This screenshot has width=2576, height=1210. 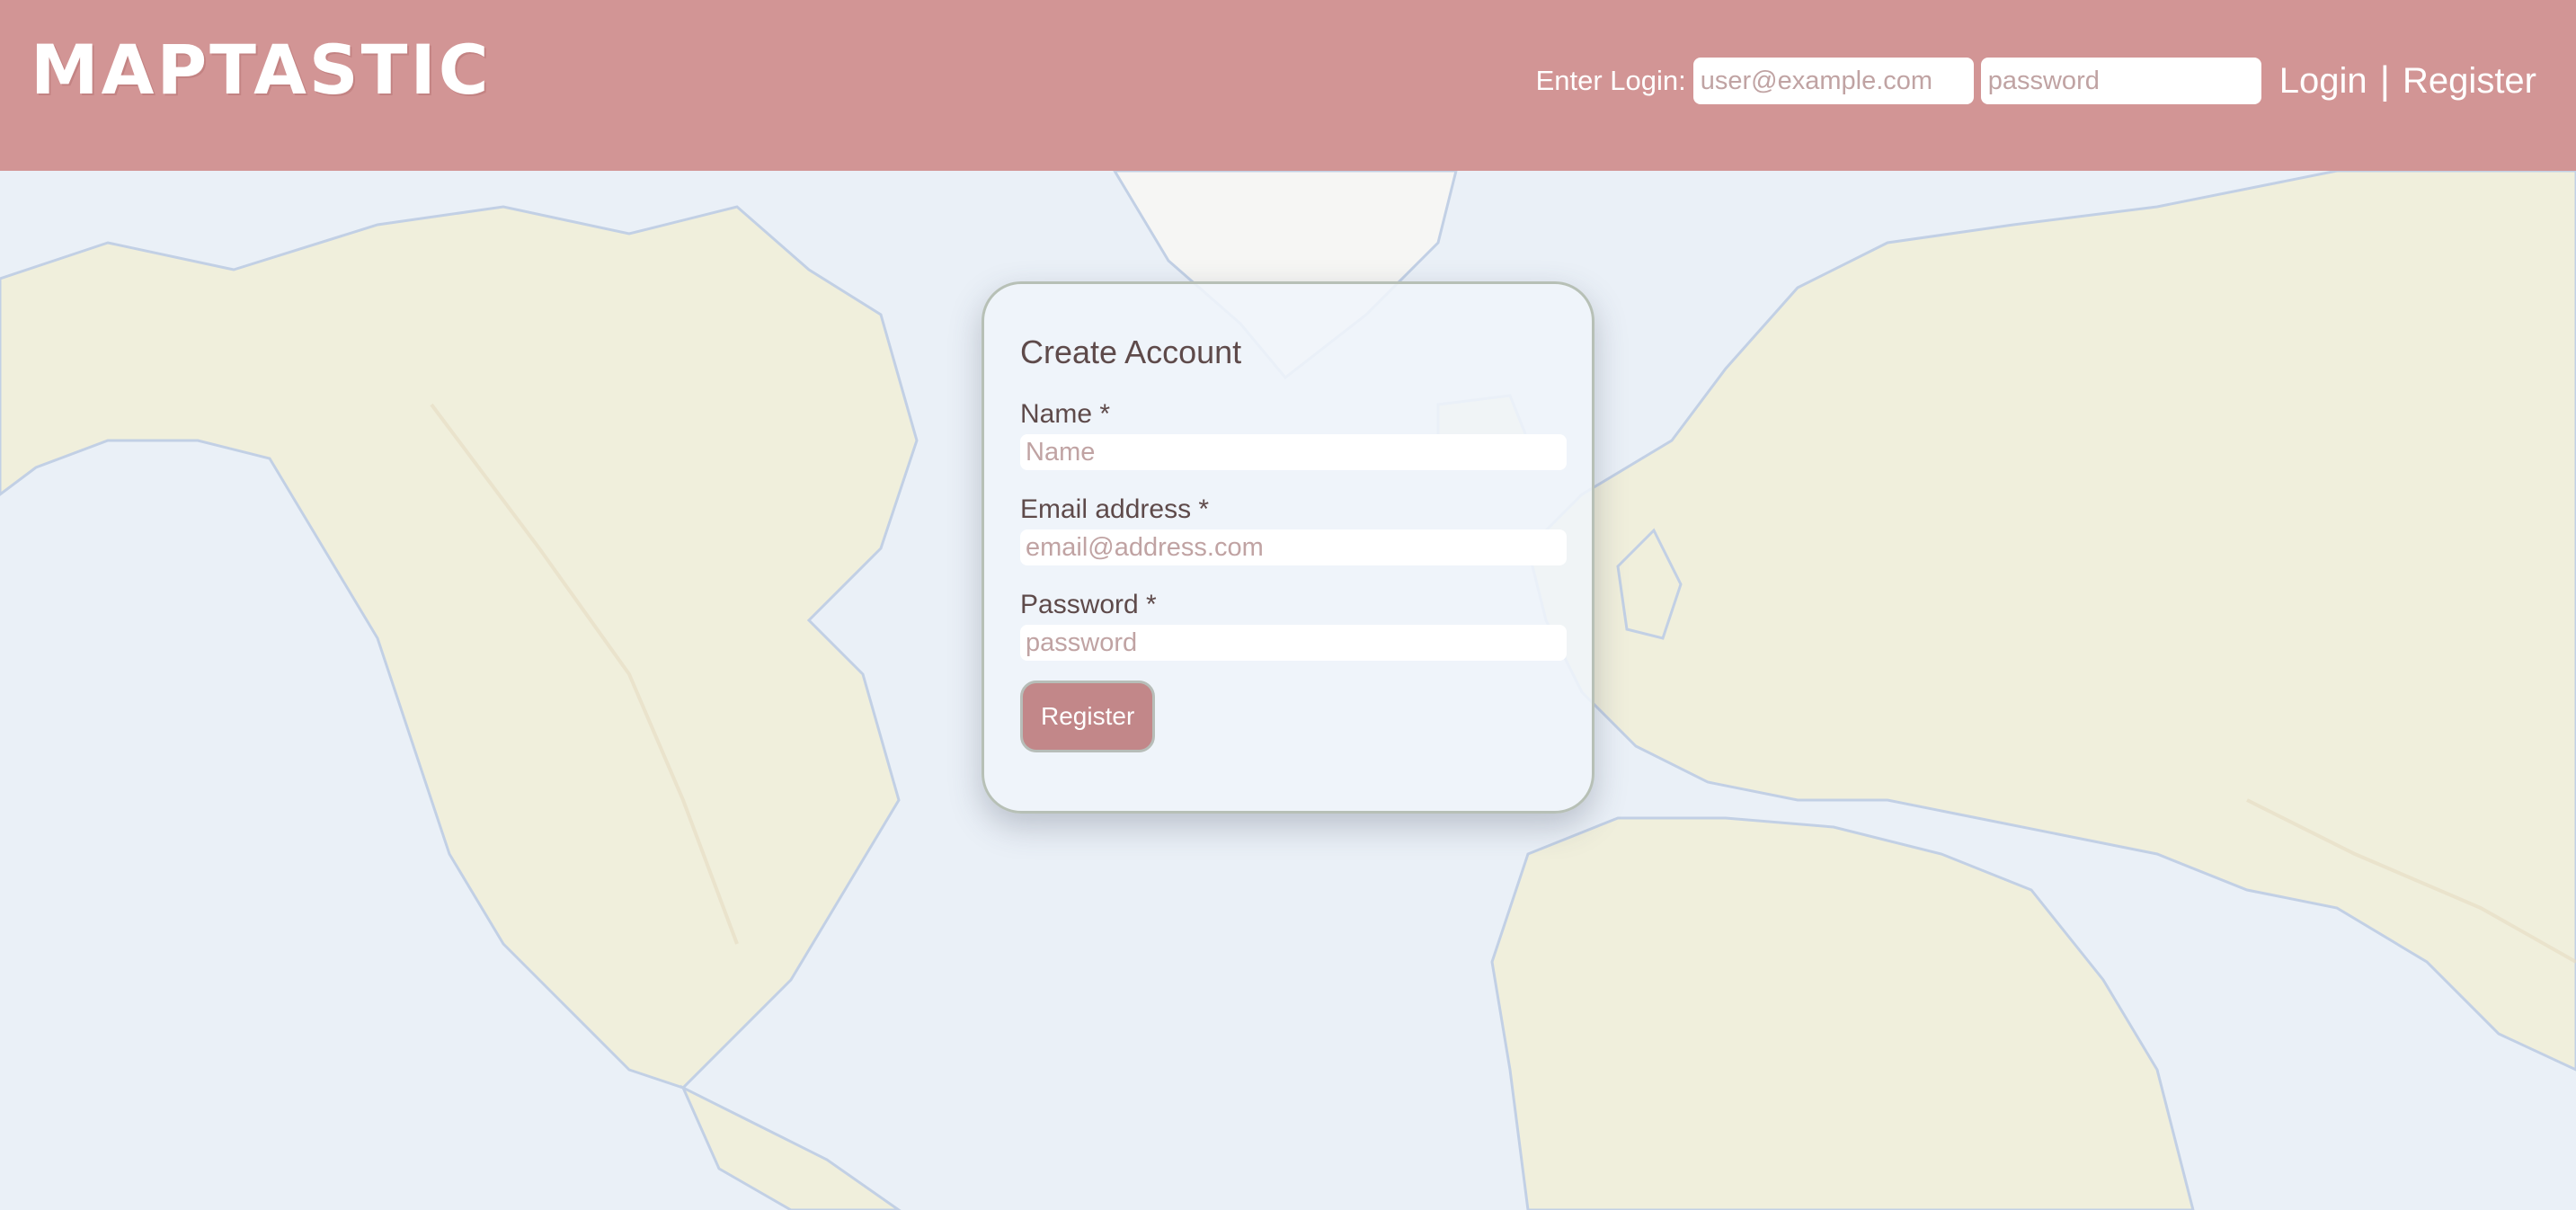 What do you see at coordinates (1088, 717) in the screenshot?
I see `register-button: Register` at bounding box center [1088, 717].